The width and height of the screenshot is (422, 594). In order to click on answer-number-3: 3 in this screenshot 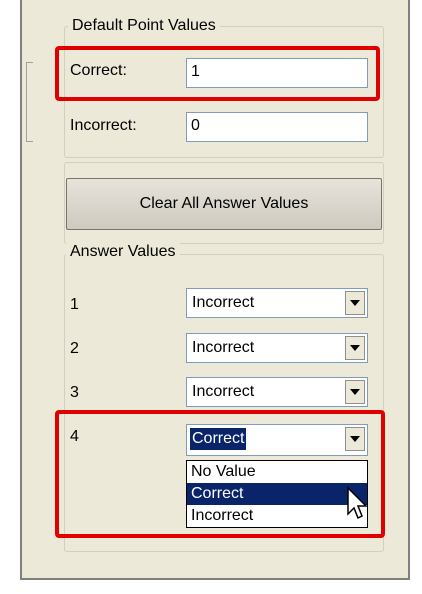, I will do `click(74, 392)`.